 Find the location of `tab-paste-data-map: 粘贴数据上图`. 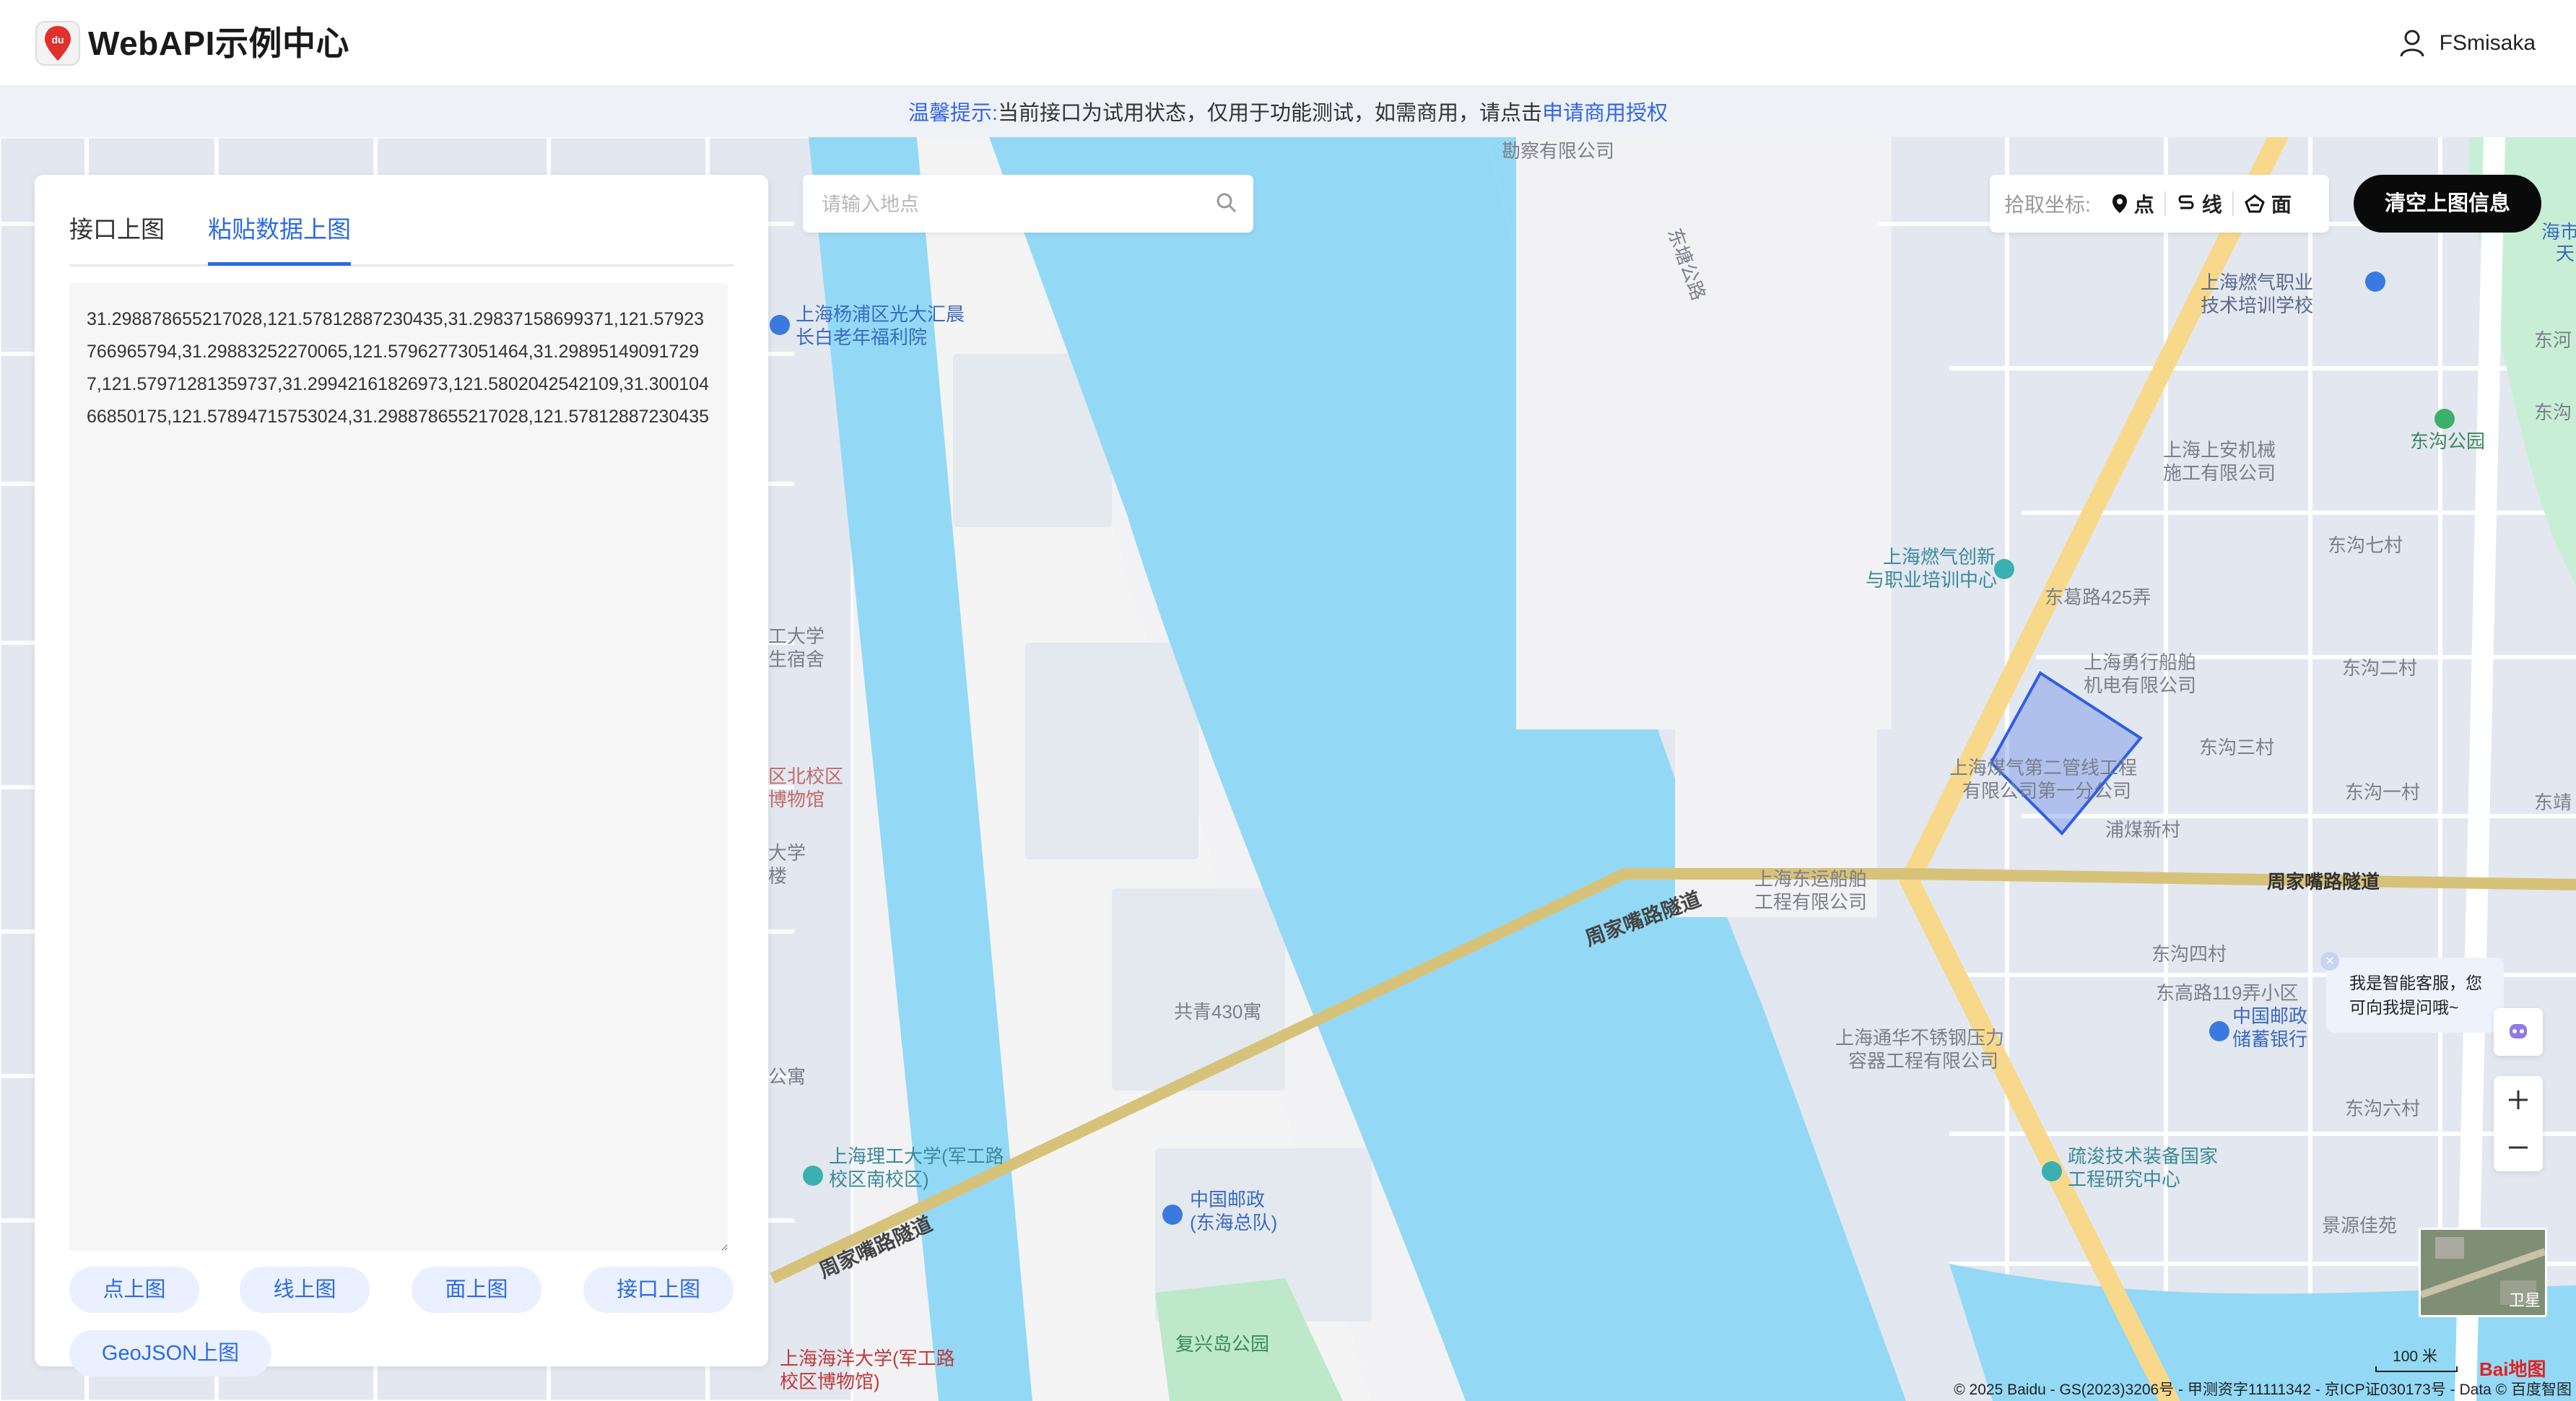

tab-paste-data-map: 粘贴数据上图 is located at coordinates (279, 231).